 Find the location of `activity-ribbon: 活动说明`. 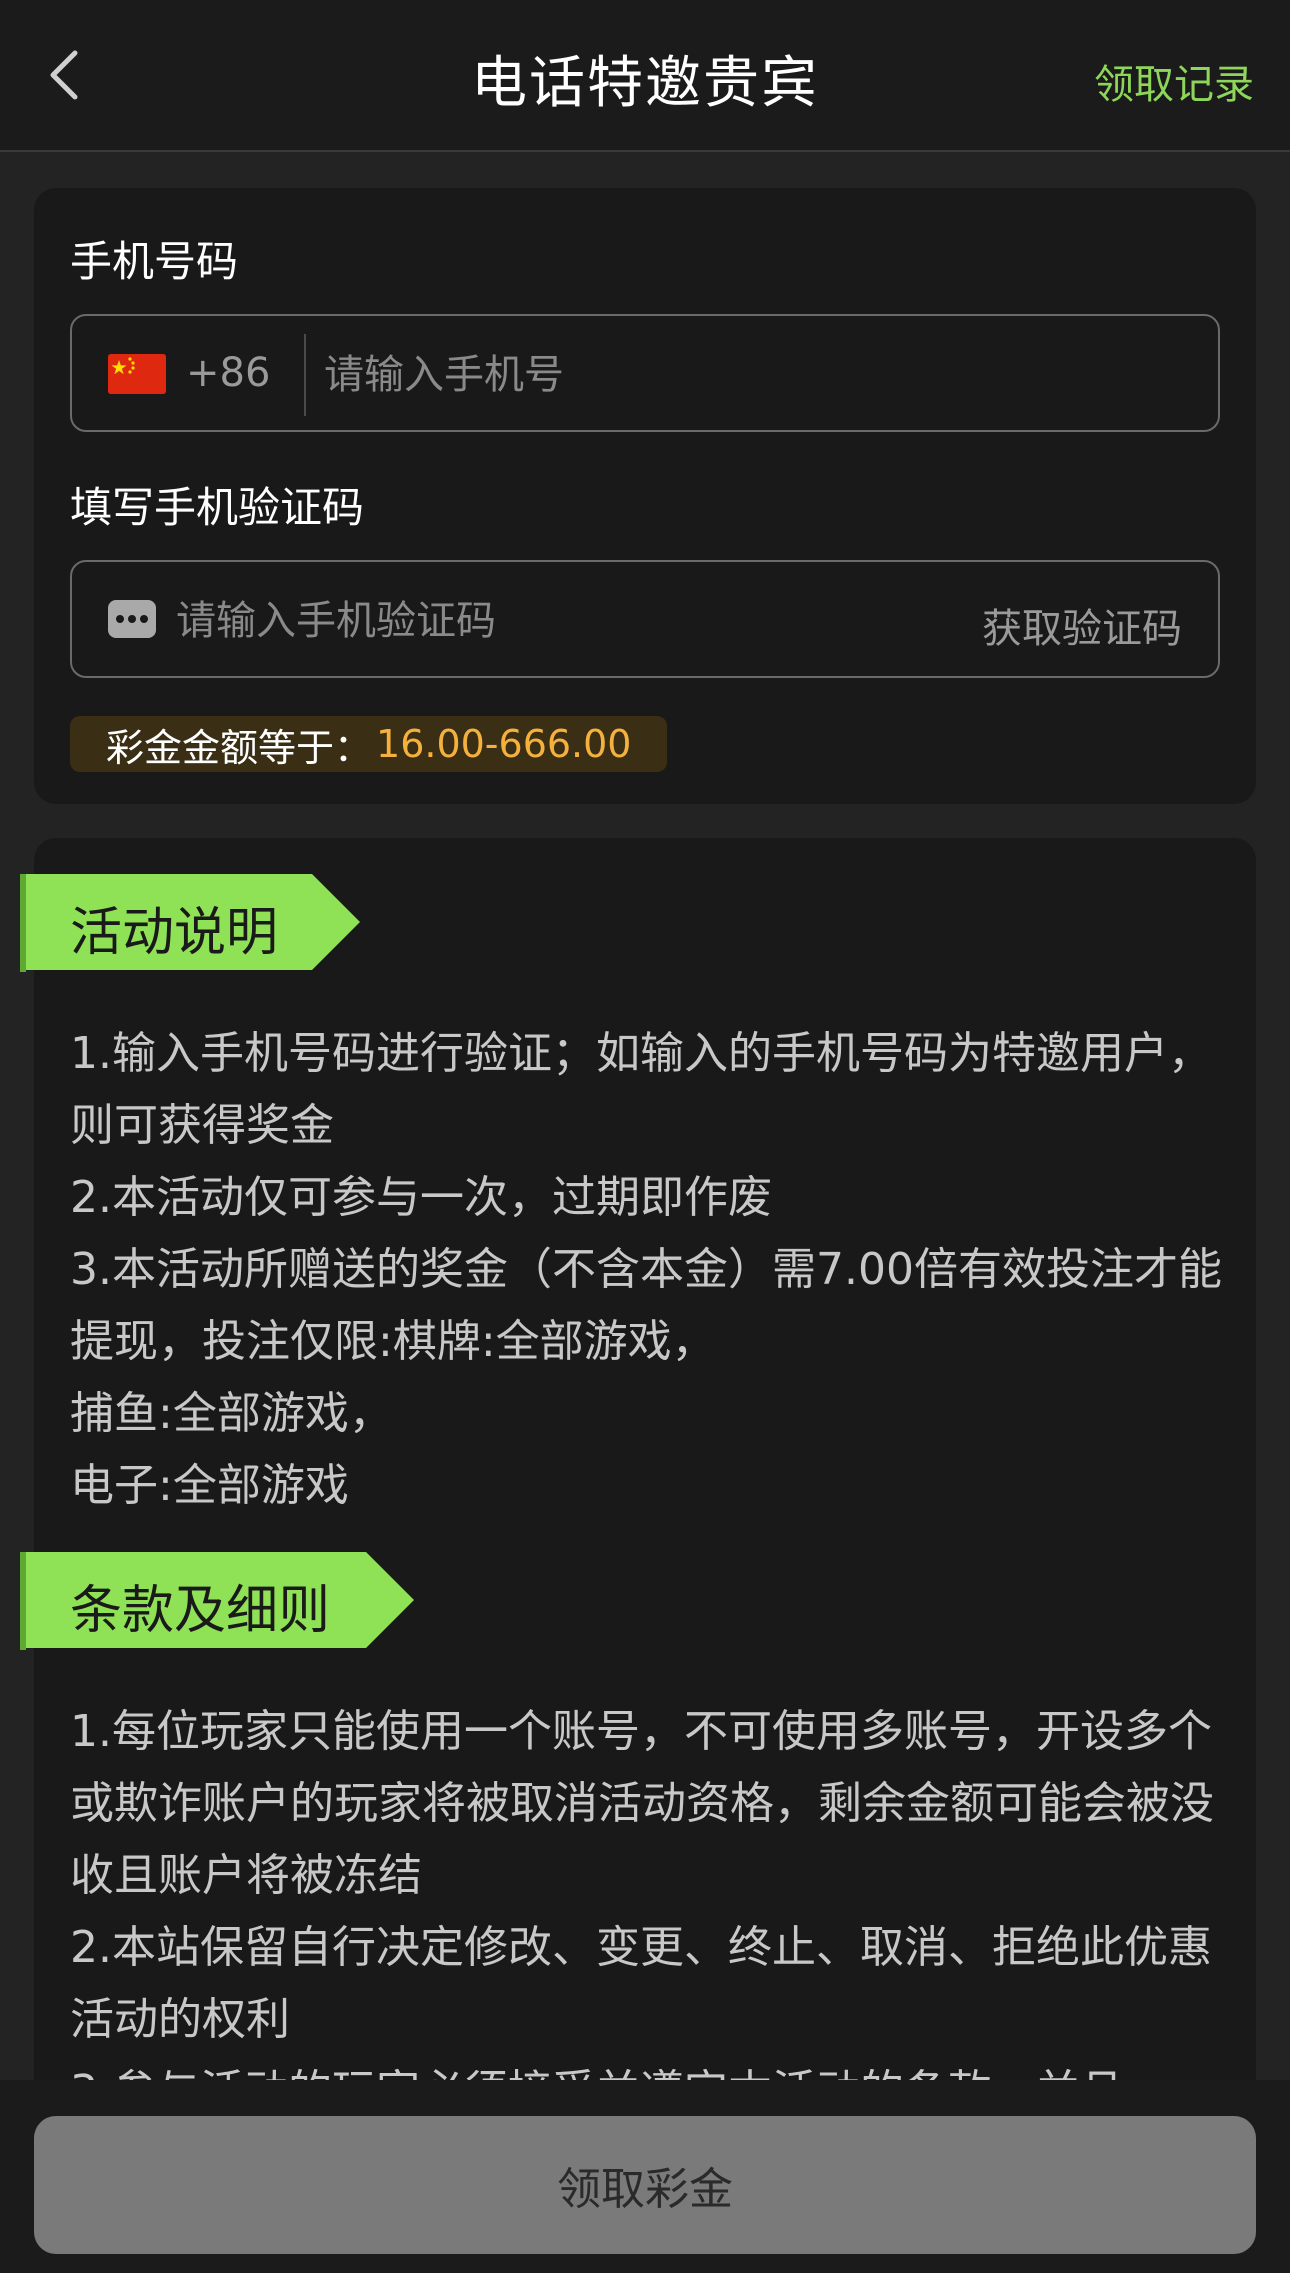

activity-ribbon: 活动说明 is located at coordinates (190, 923).